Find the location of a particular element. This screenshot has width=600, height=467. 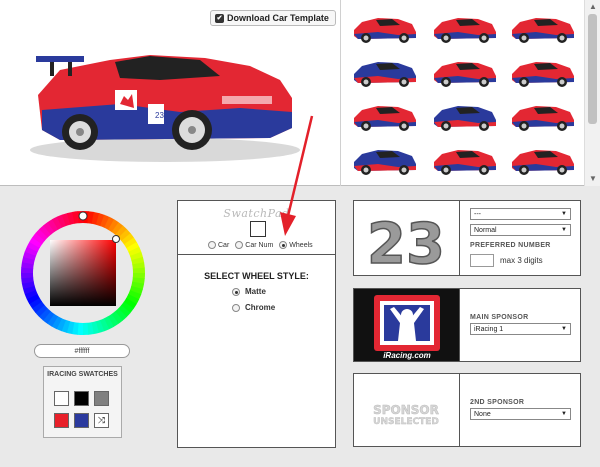

wheel-option-label: Matte is located at coordinates (255, 291).